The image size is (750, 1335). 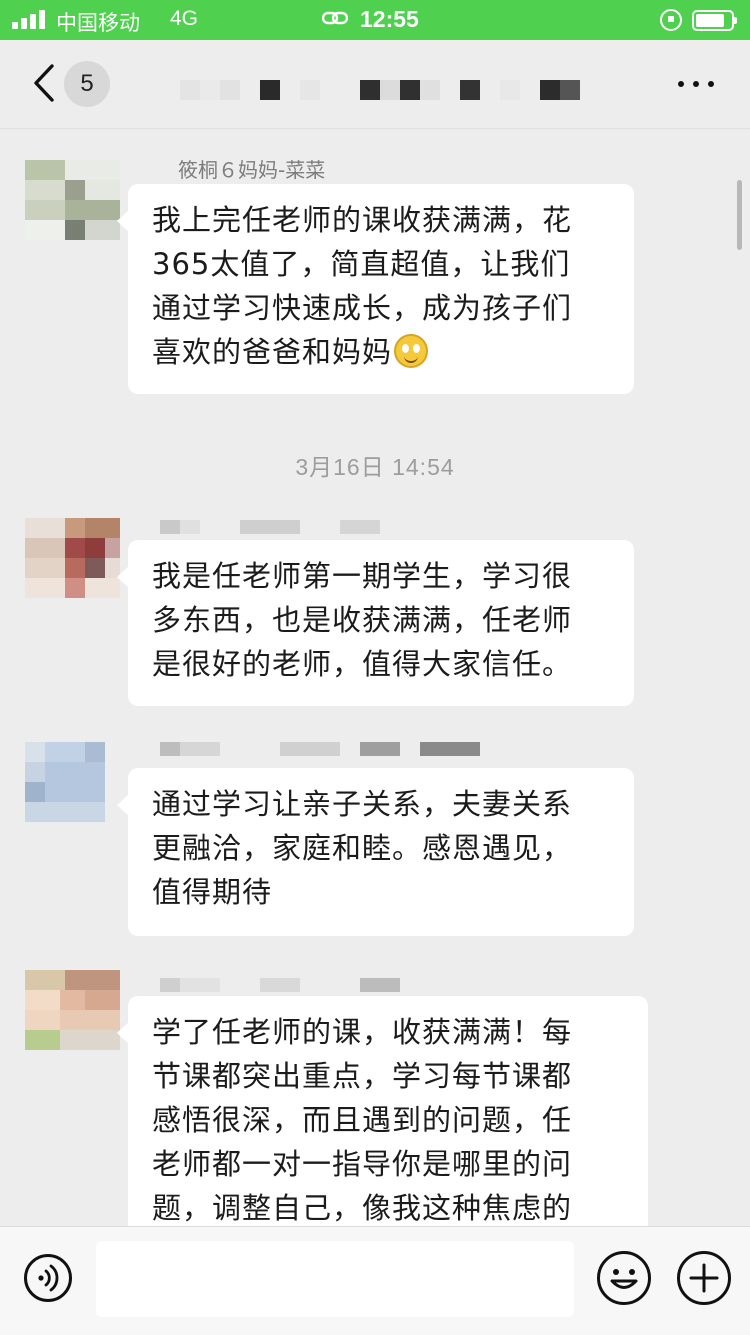 I want to click on message-line: 多东西，也是收获满满，任老师, so click(x=362, y=620).